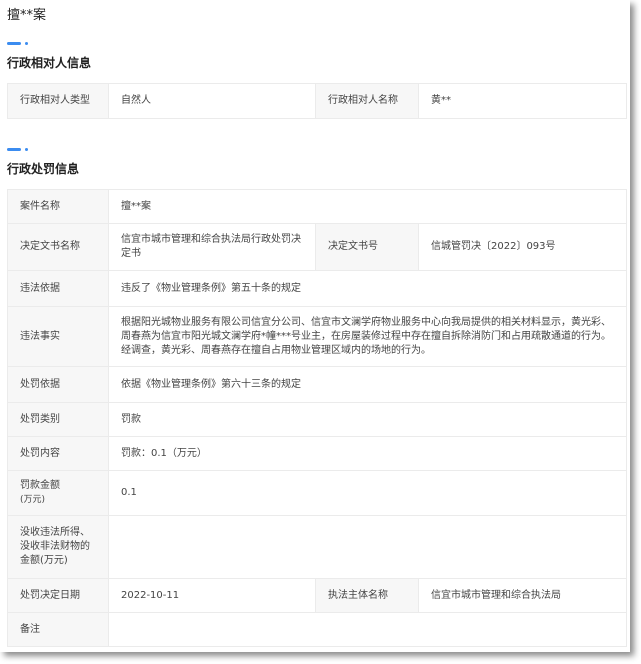 The height and width of the screenshot is (664, 641). I want to click on table-row: 处罚依据 依据《物业管理条例》第六十三条的规定, so click(317, 384).